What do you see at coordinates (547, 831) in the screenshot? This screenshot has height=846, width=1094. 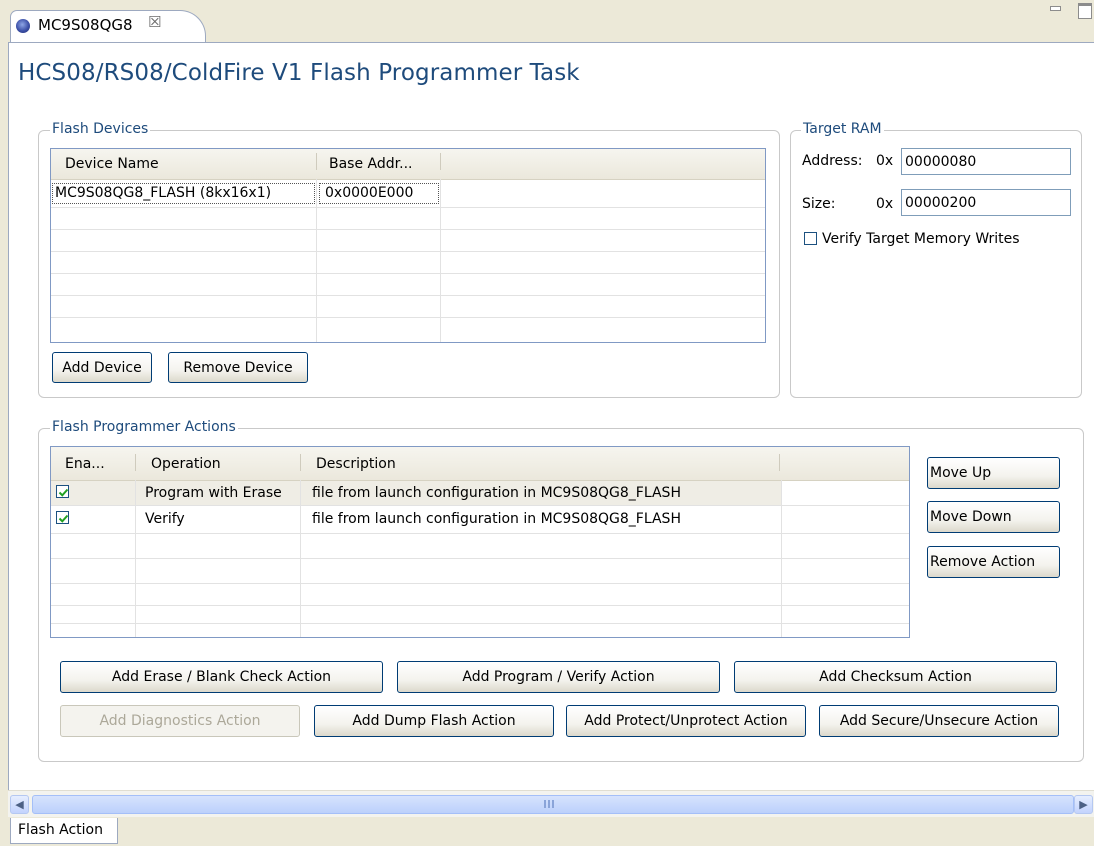 I see `bottom-tab-bar` at bounding box center [547, 831].